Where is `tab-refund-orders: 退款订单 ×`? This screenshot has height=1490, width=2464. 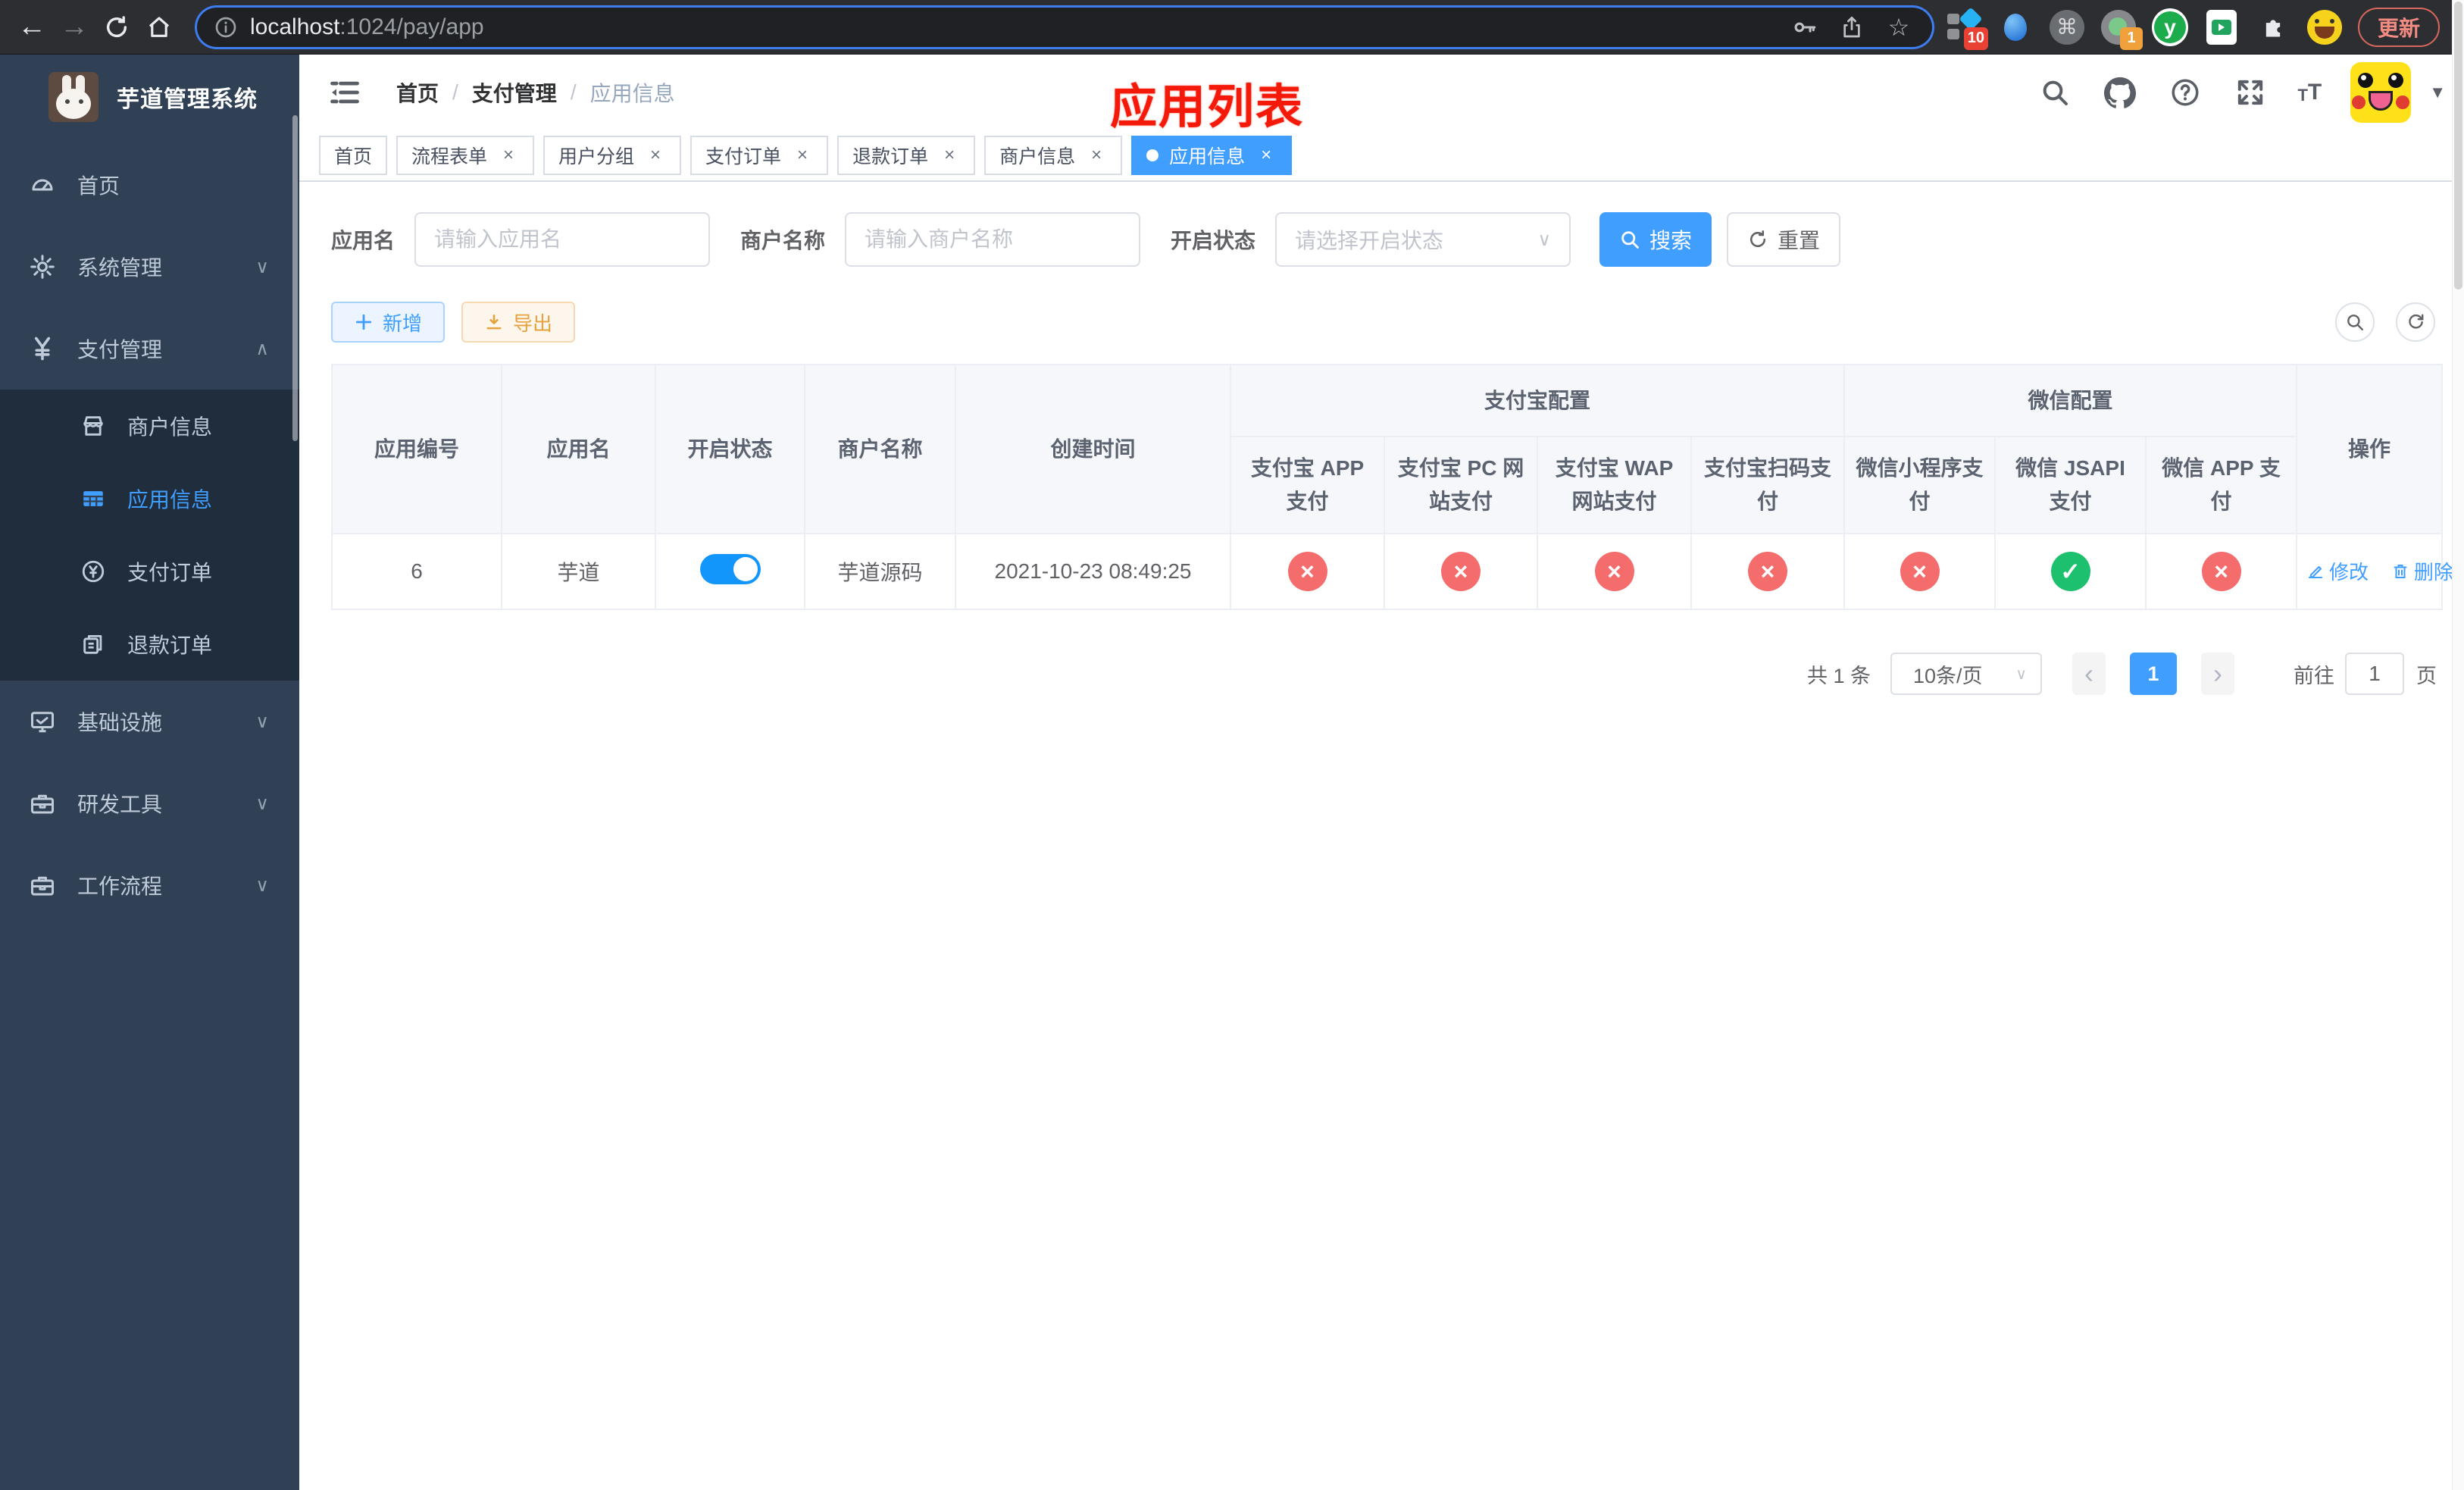
tab-refund-orders: 退款订单 × is located at coordinates (906, 155).